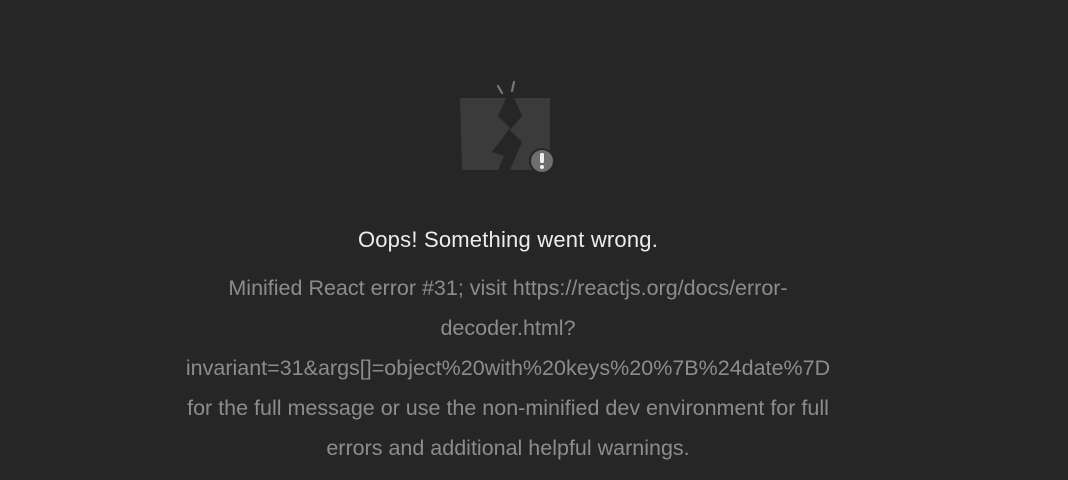  What do you see at coordinates (507, 128) in the screenshot?
I see `broken-page-warning-icon` at bounding box center [507, 128].